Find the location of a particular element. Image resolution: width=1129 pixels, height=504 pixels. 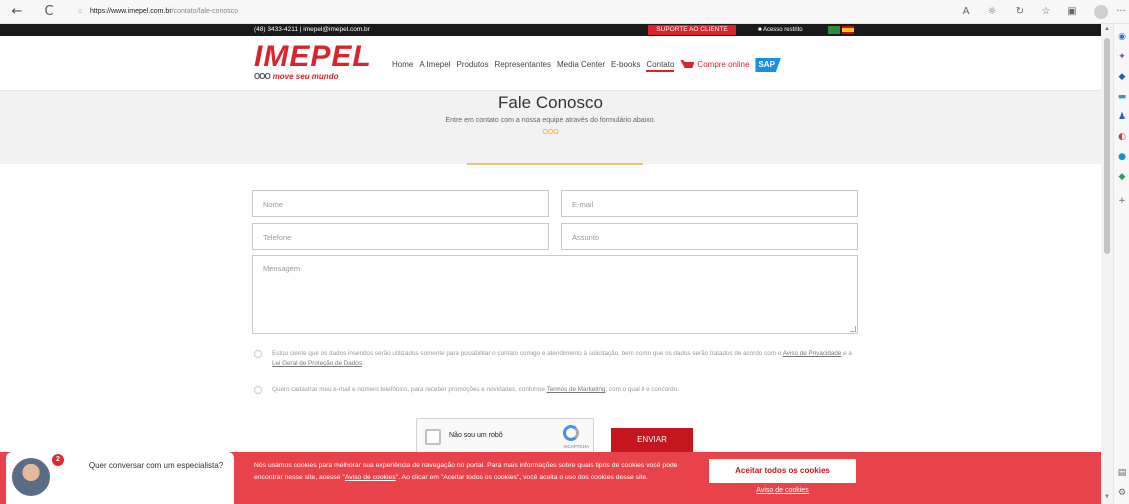

shop-label: Compre online is located at coordinates (723, 64).